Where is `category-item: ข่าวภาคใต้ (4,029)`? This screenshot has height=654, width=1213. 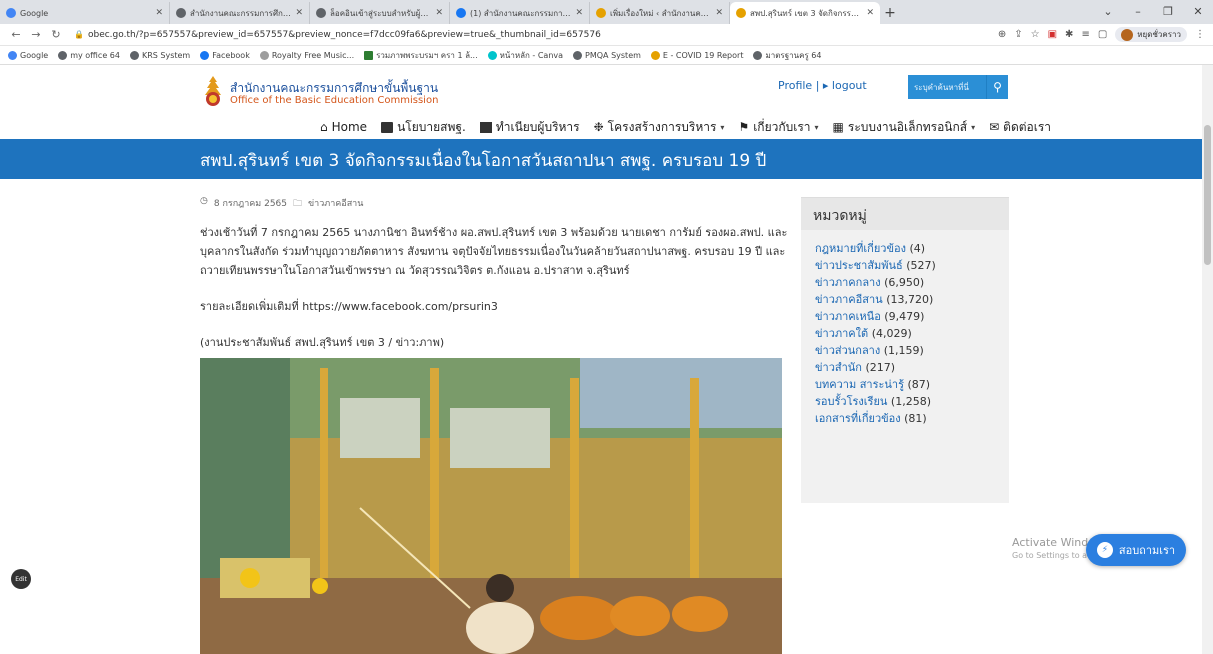
category-item: ข่าวภาคใต้ (4,029) is located at coordinates (912, 333).